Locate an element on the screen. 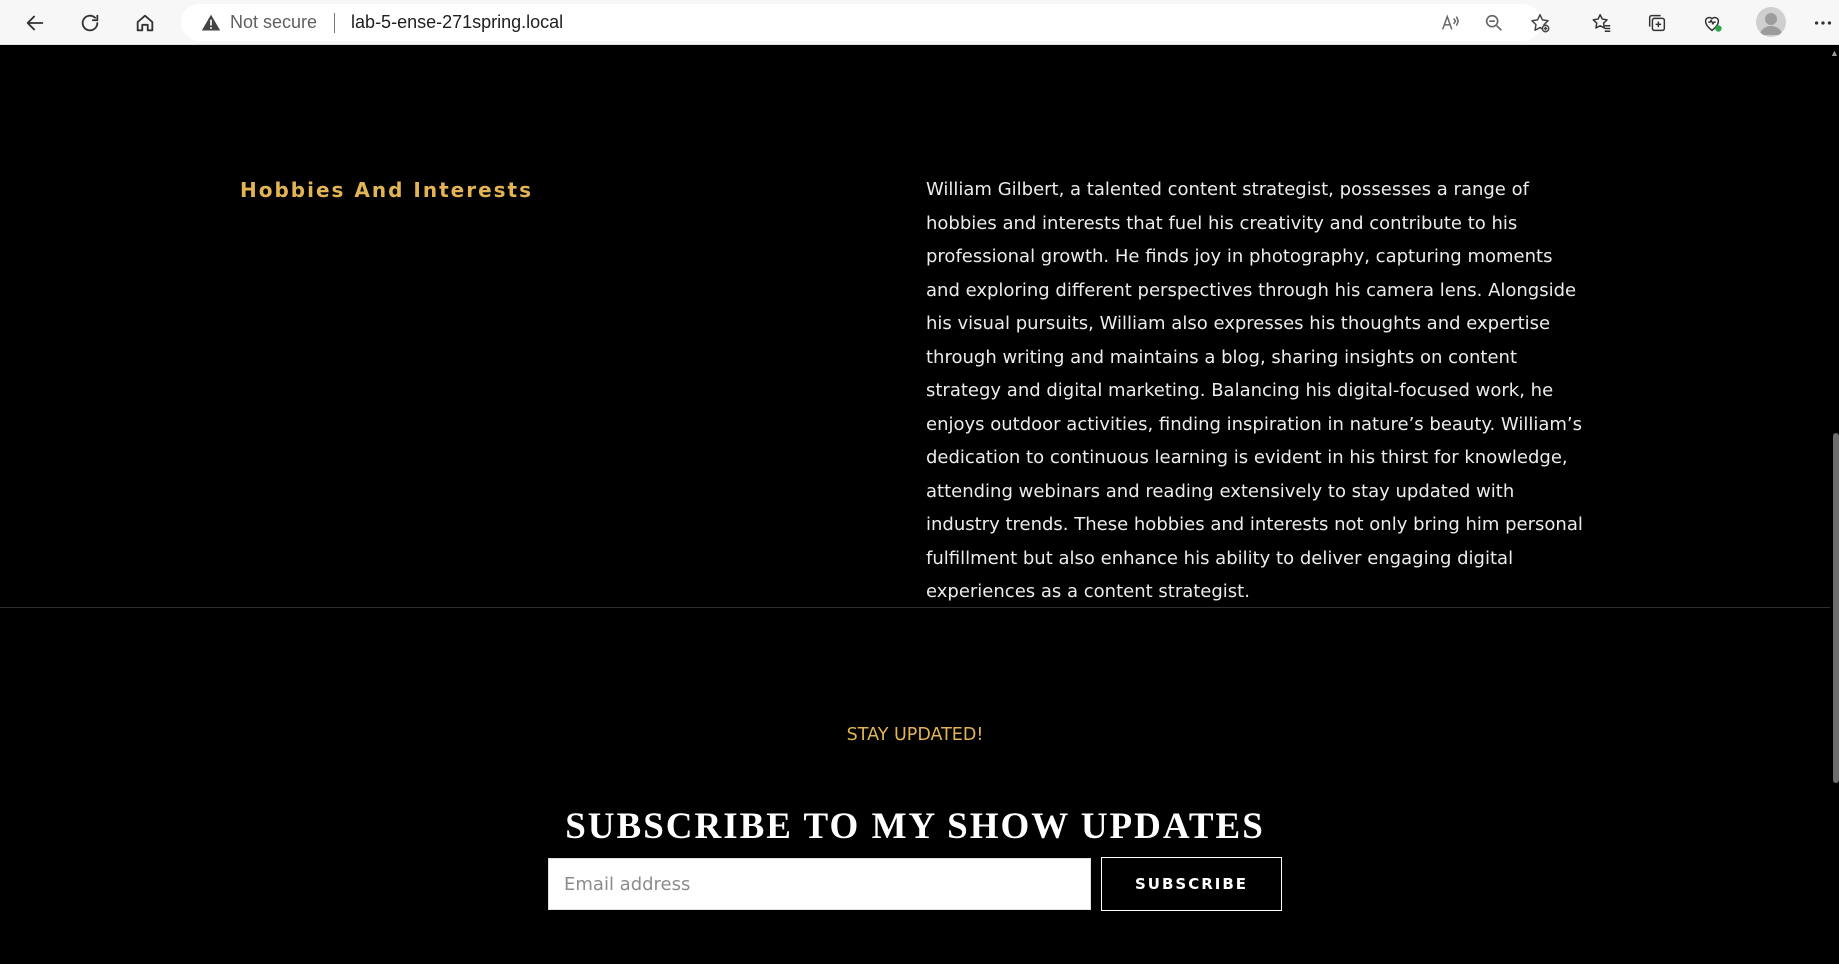  section-divider is located at coordinates (915, 607).